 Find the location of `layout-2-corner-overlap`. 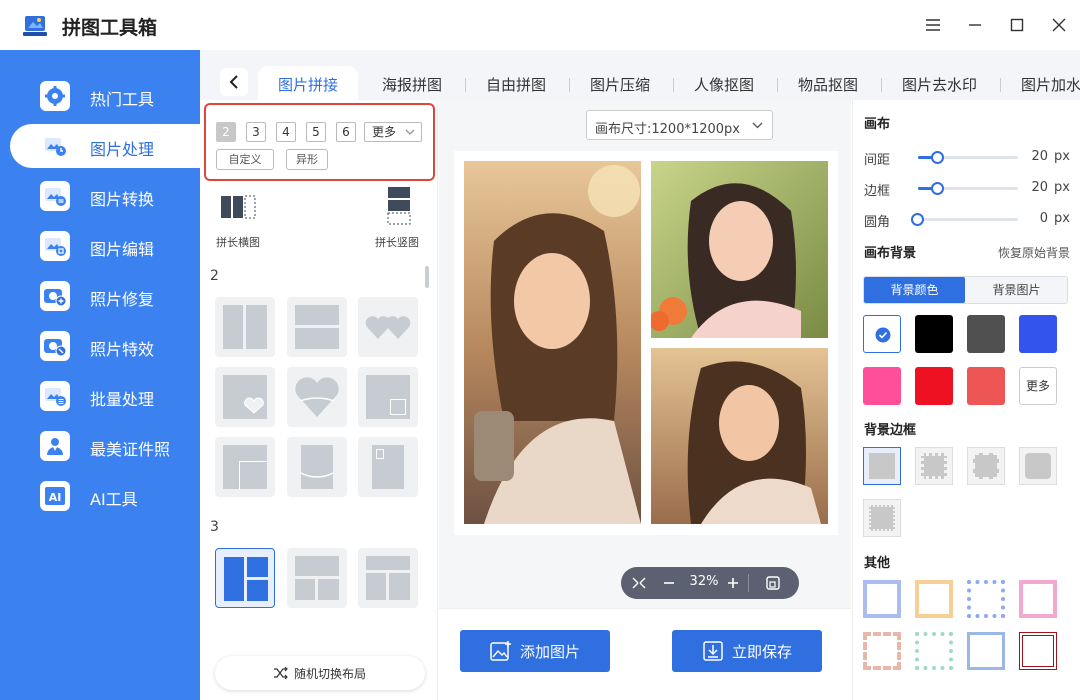

layout-2-corner-overlap is located at coordinates (245, 467).